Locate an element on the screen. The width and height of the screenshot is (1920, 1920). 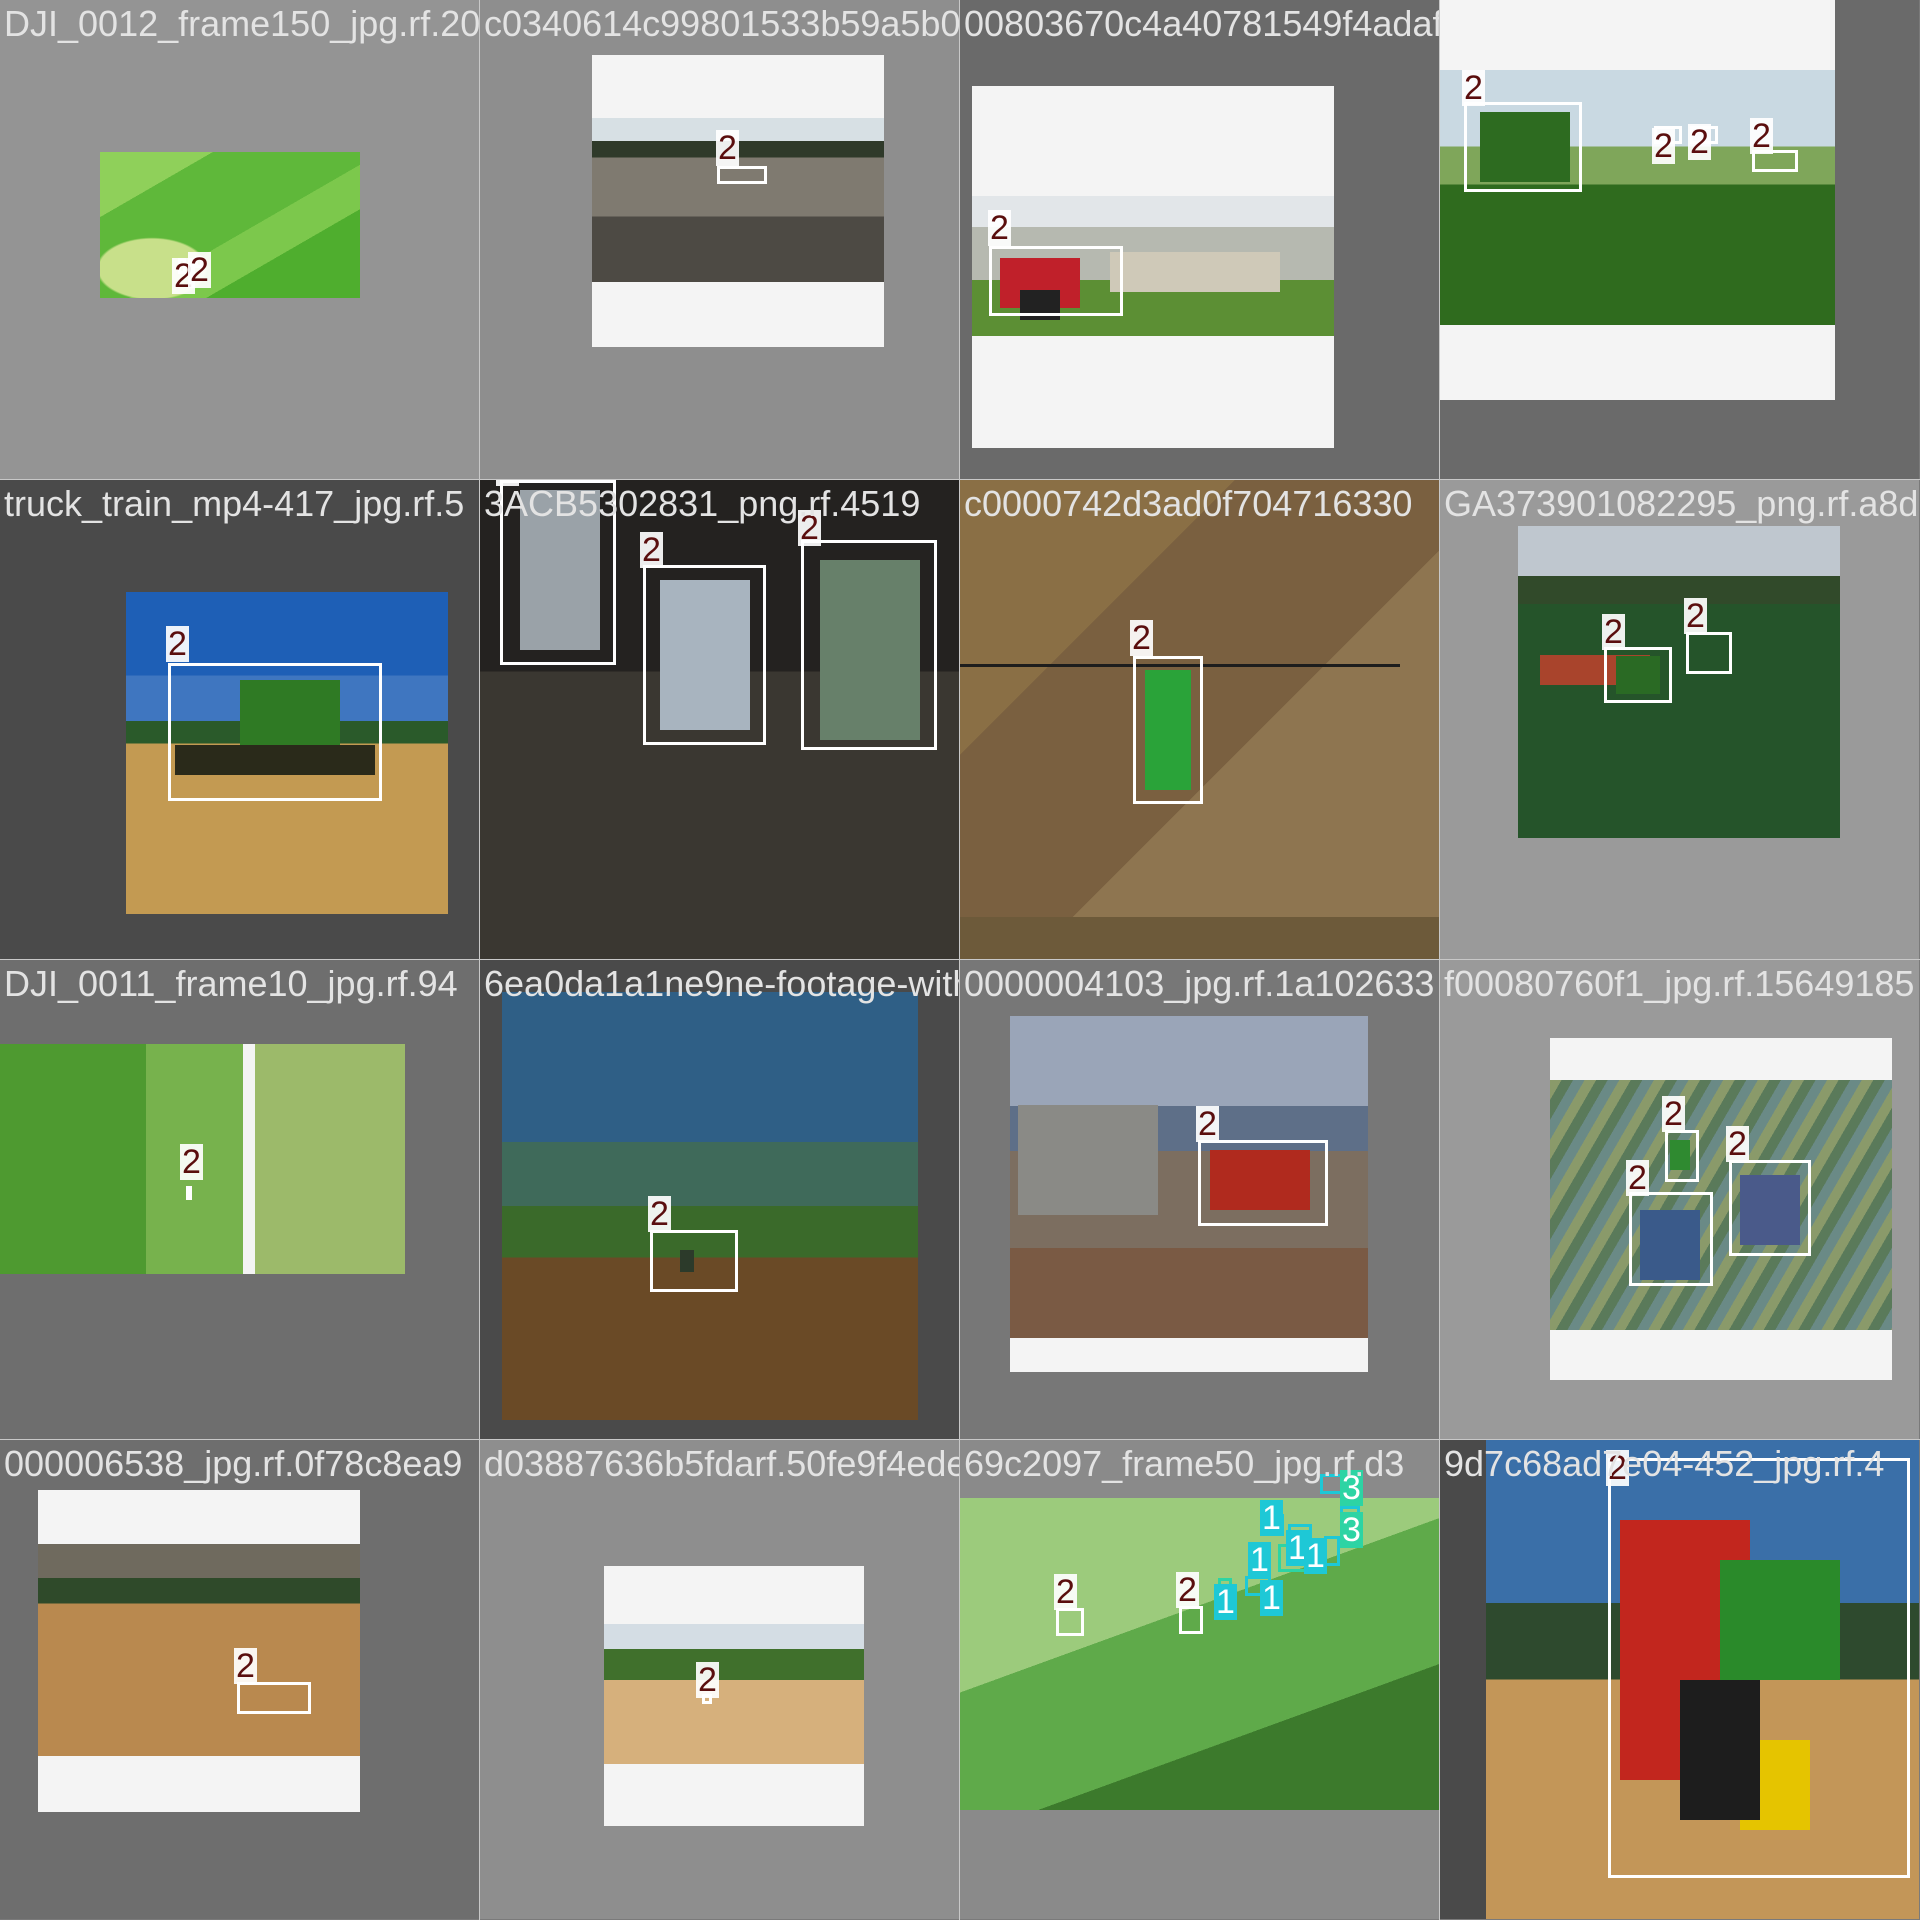
mosaic-tile: 2 9d7c68ad7e04-452_jpg.rf.4 is located at coordinates (1679, 1679).